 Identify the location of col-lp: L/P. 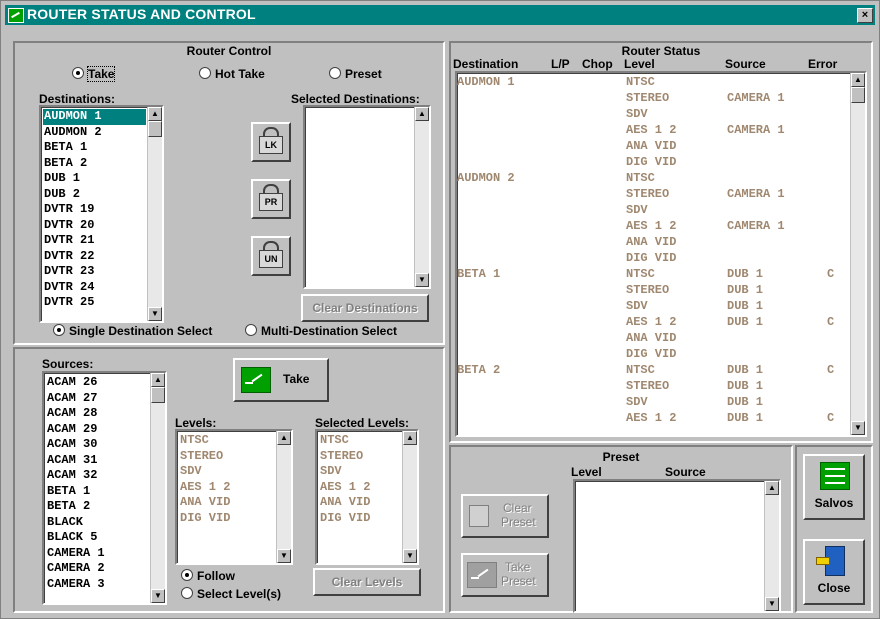
(560, 64).